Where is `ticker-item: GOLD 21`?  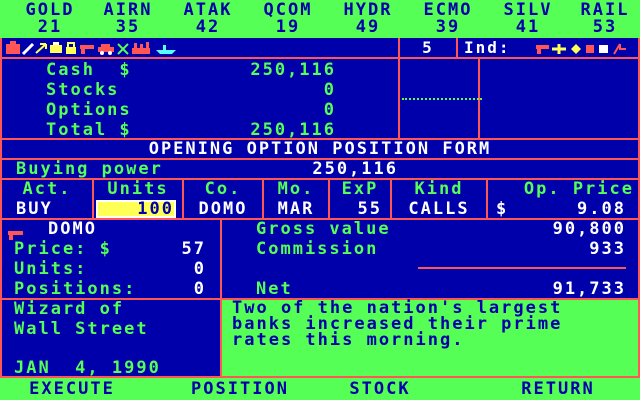
ticker-item: GOLD 21 is located at coordinates (50, 19).